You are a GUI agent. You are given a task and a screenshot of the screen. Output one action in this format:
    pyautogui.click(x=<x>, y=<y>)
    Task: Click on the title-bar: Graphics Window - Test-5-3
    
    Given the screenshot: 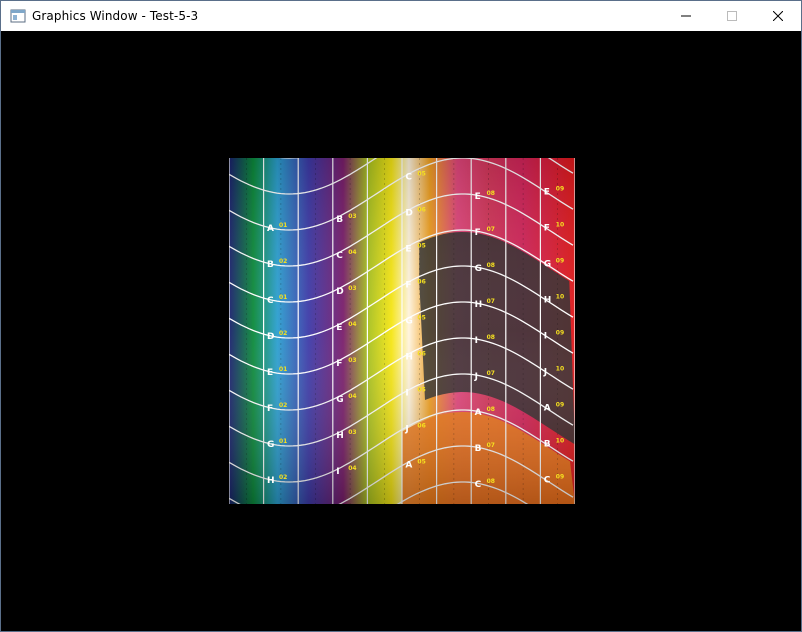 What is the action you would take?
    pyautogui.click(x=401, y=16)
    